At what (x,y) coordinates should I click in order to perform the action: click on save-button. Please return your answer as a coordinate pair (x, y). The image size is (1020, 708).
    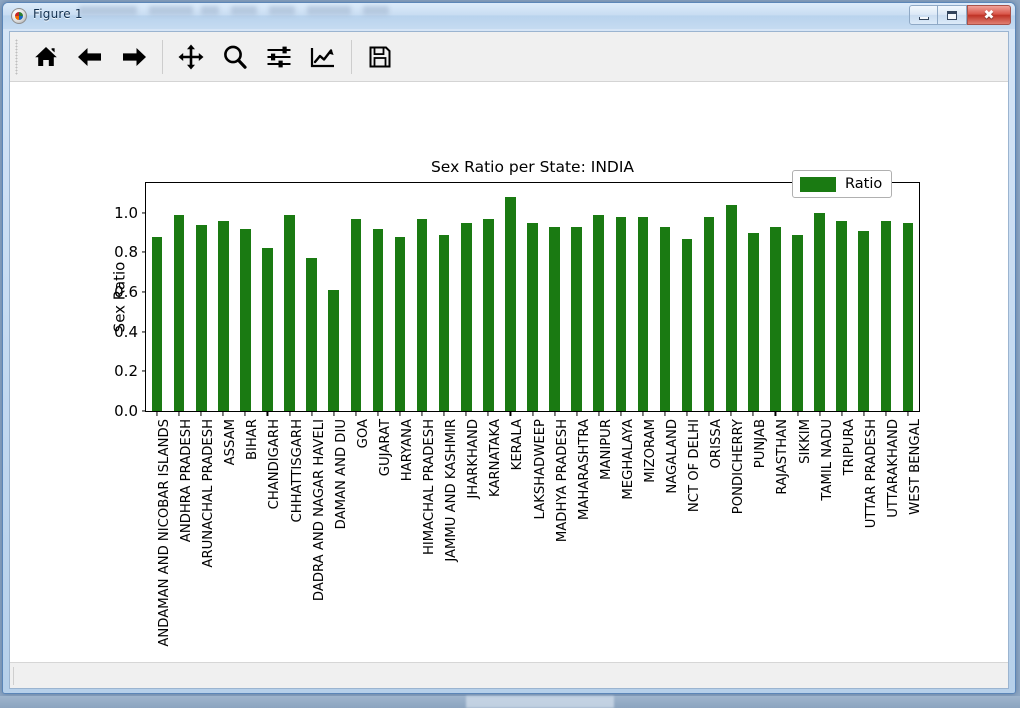
    Looking at the image, I should click on (380, 57).